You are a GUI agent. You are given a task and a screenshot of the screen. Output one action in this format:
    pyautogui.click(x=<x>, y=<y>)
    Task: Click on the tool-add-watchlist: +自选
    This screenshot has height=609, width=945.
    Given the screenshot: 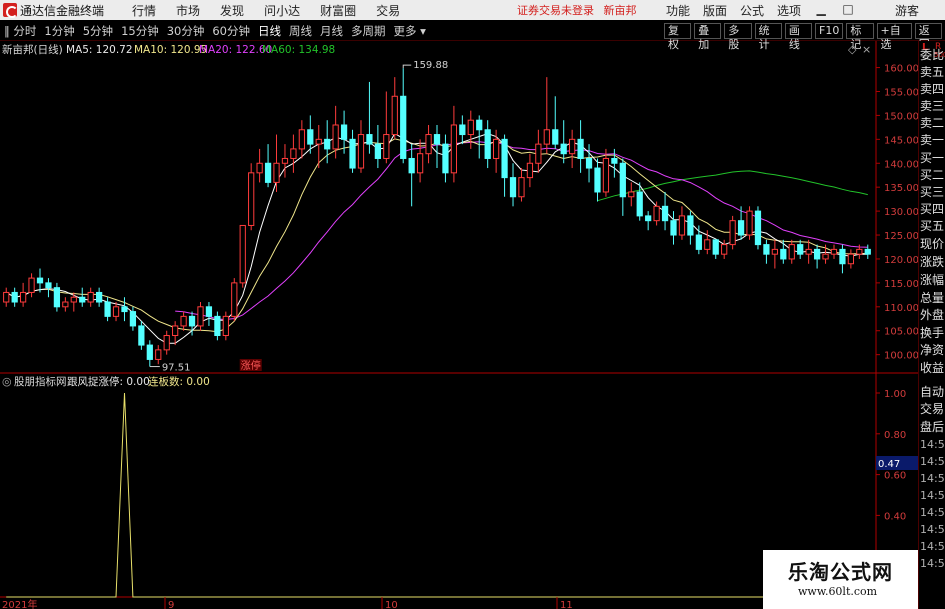 What is the action you would take?
    pyautogui.click(x=894, y=36)
    